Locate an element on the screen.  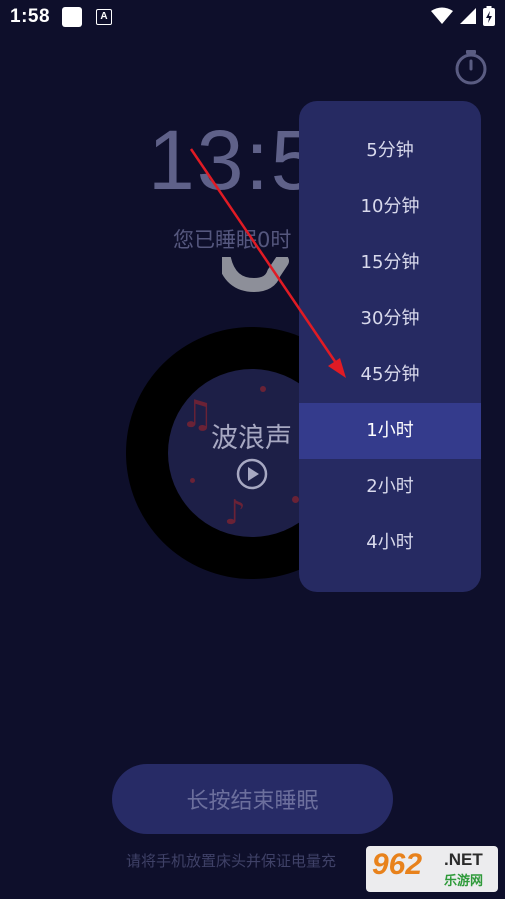
watermark-cn: 乐游网 is located at coordinates (464, 881).